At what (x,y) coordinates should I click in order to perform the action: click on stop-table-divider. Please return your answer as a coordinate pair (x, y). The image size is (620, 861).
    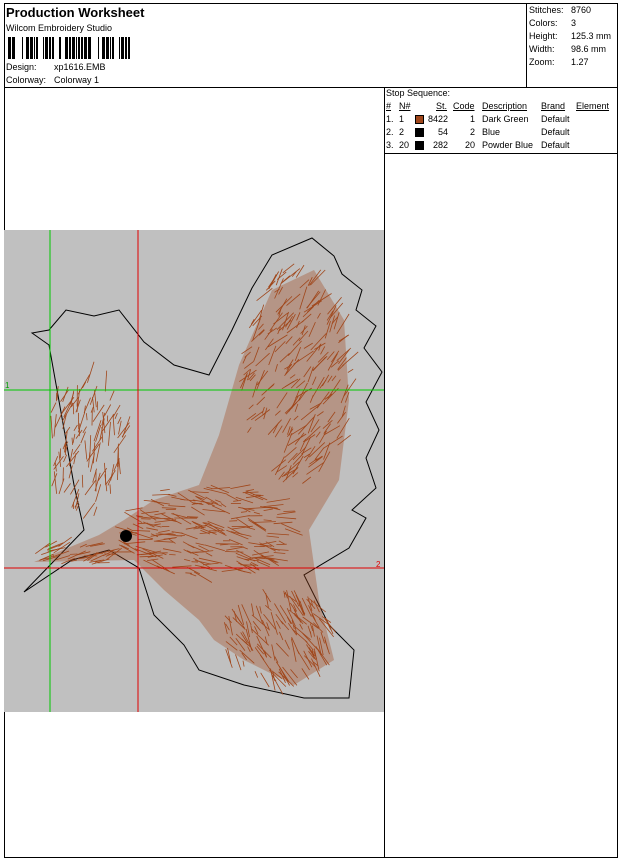
    Looking at the image, I should click on (501, 153).